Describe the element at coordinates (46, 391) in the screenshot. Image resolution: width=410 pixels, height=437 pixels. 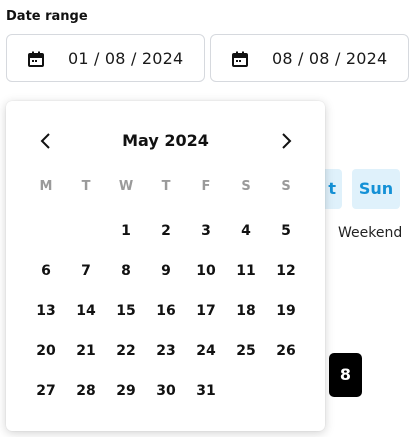
I see `calendar-day: 27` at that location.